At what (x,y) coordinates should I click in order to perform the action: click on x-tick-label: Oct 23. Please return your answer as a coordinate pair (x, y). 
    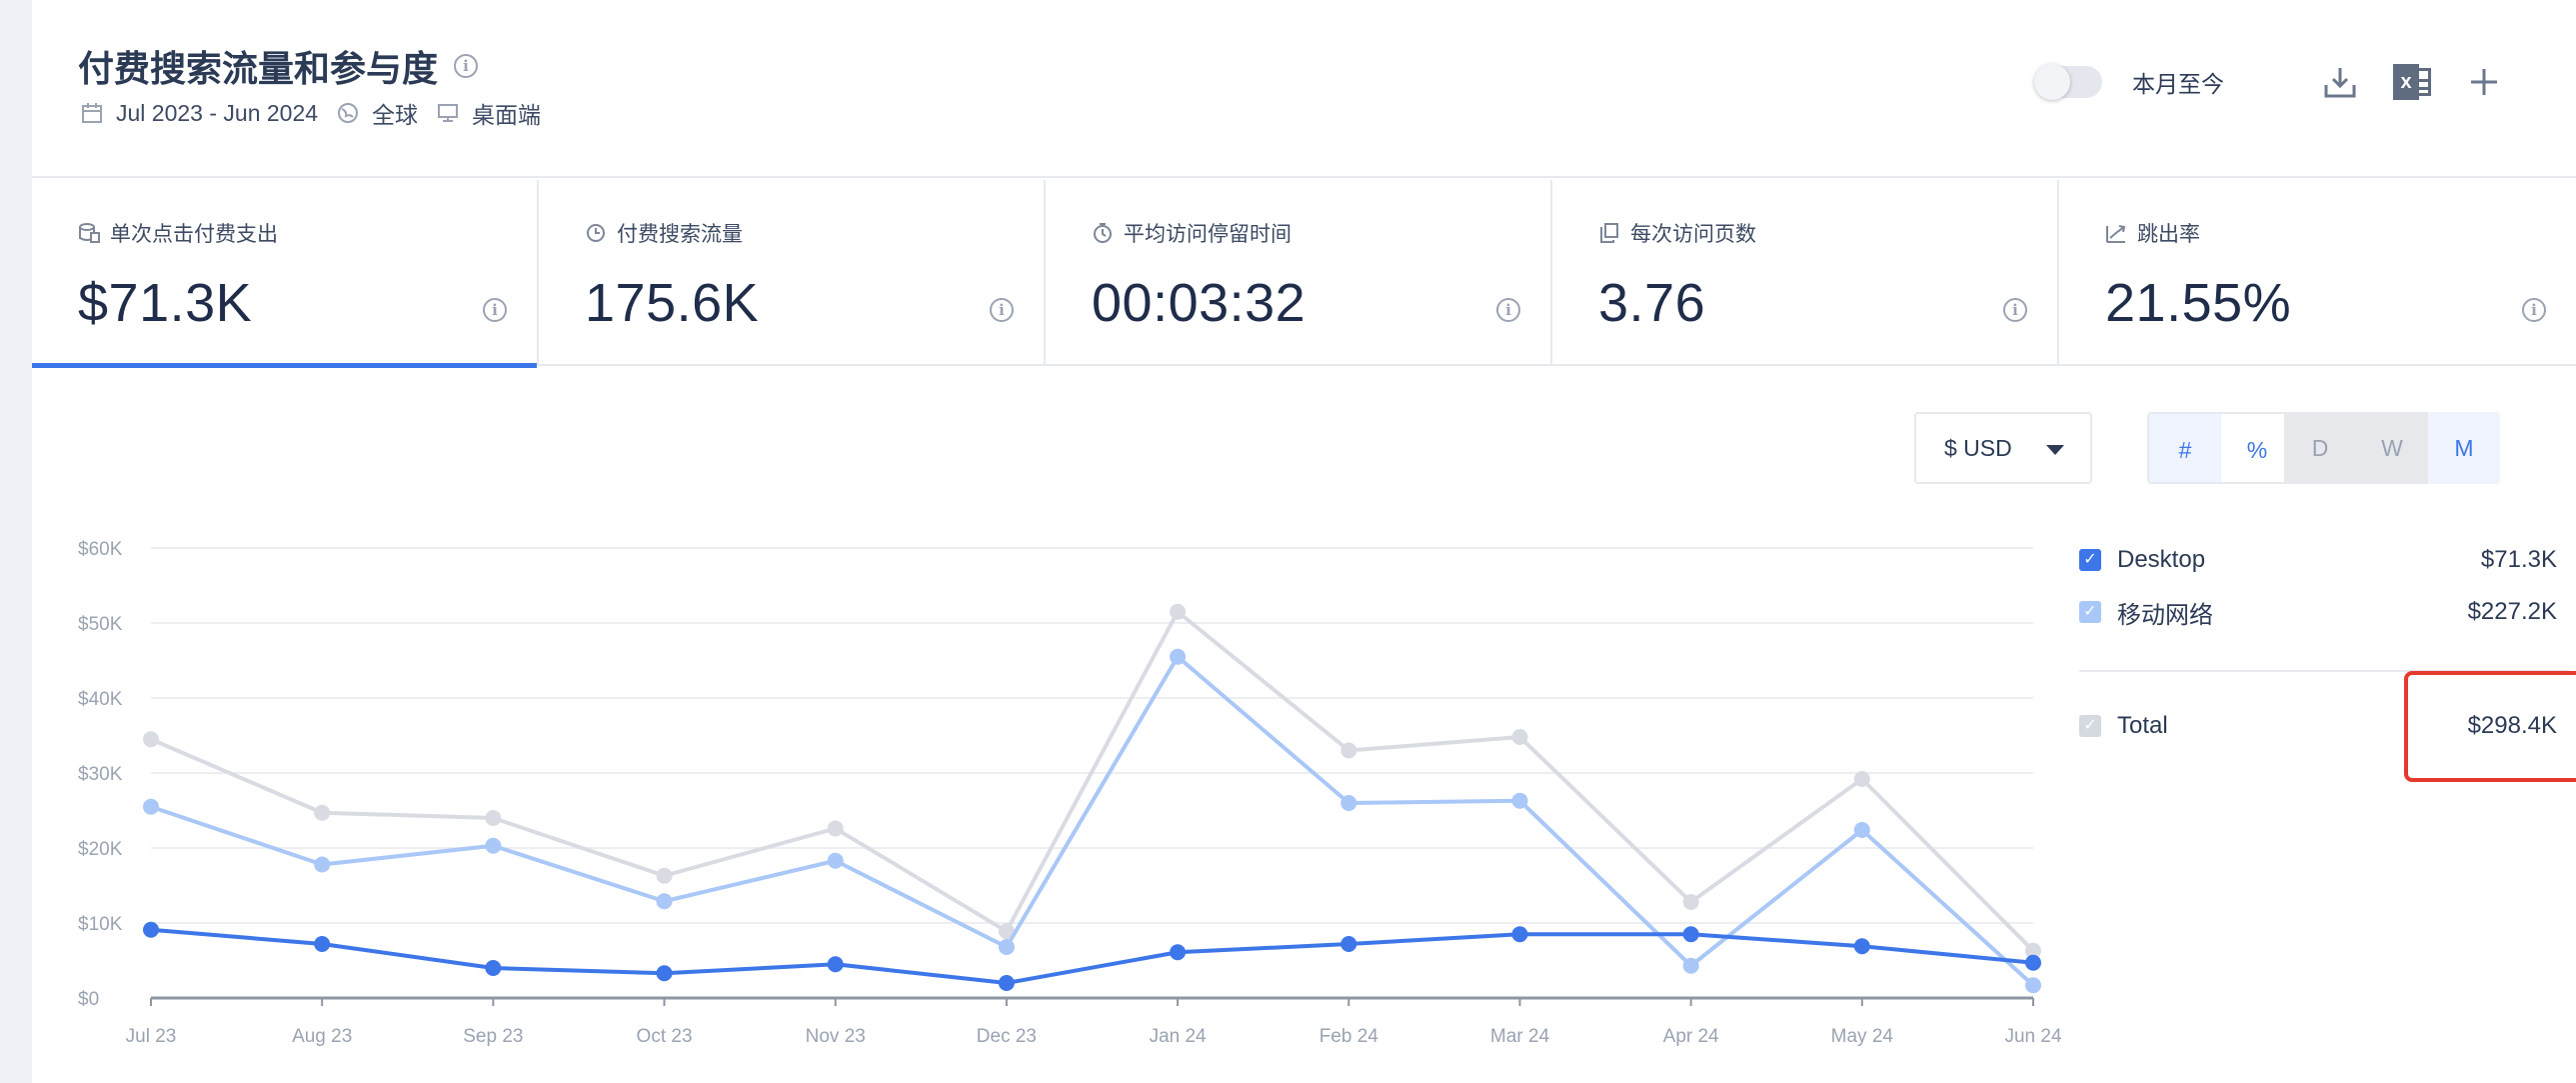
    Looking at the image, I should click on (665, 1036).